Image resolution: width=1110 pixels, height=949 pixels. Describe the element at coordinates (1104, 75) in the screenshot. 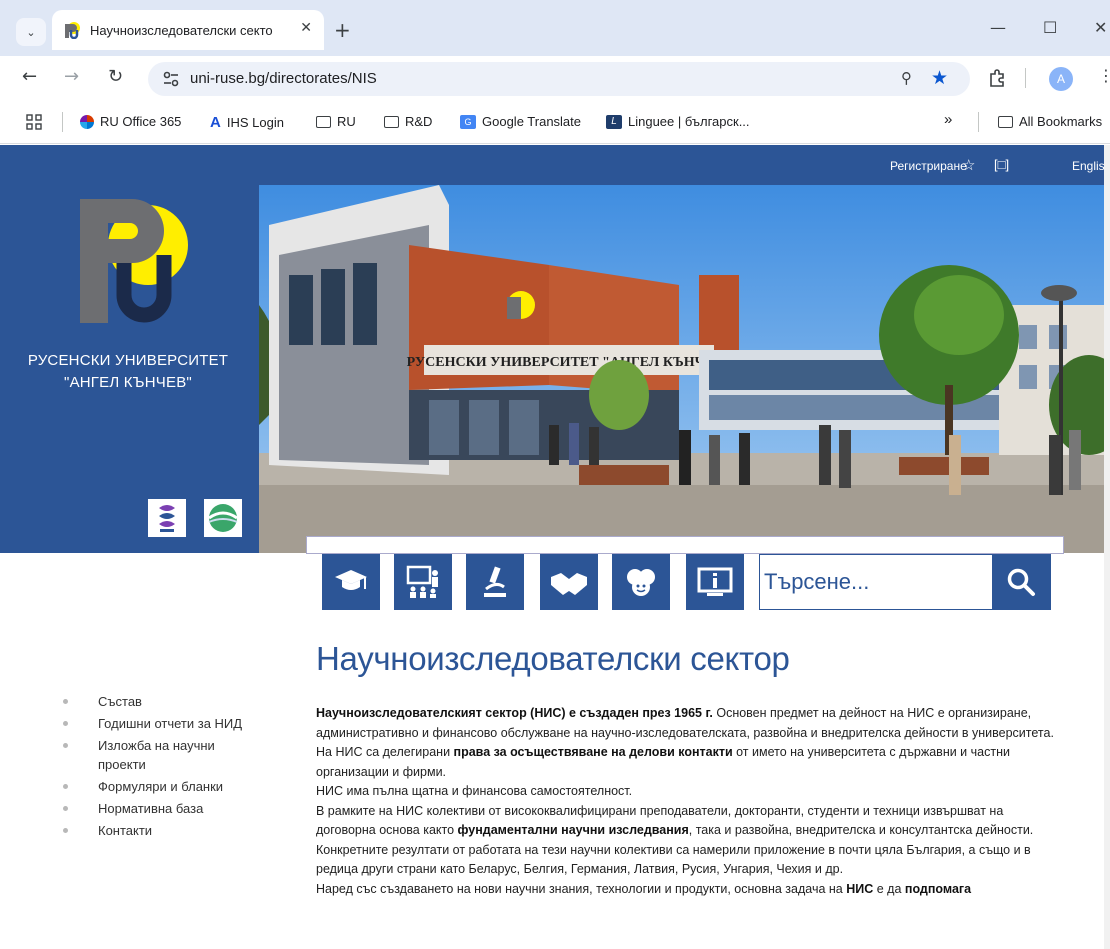

I see `browser-menu-icon: ⋮` at that location.